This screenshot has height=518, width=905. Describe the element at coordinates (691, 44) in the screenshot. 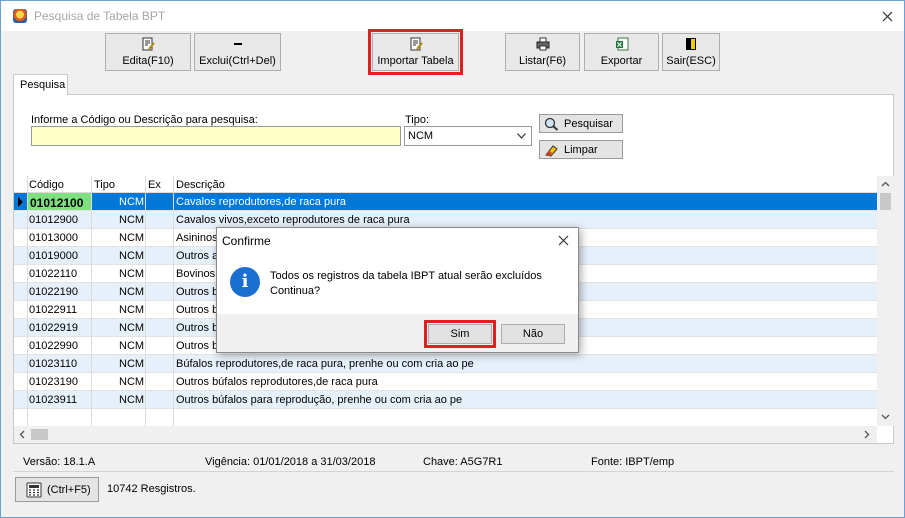

I see `exit-icon` at that location.